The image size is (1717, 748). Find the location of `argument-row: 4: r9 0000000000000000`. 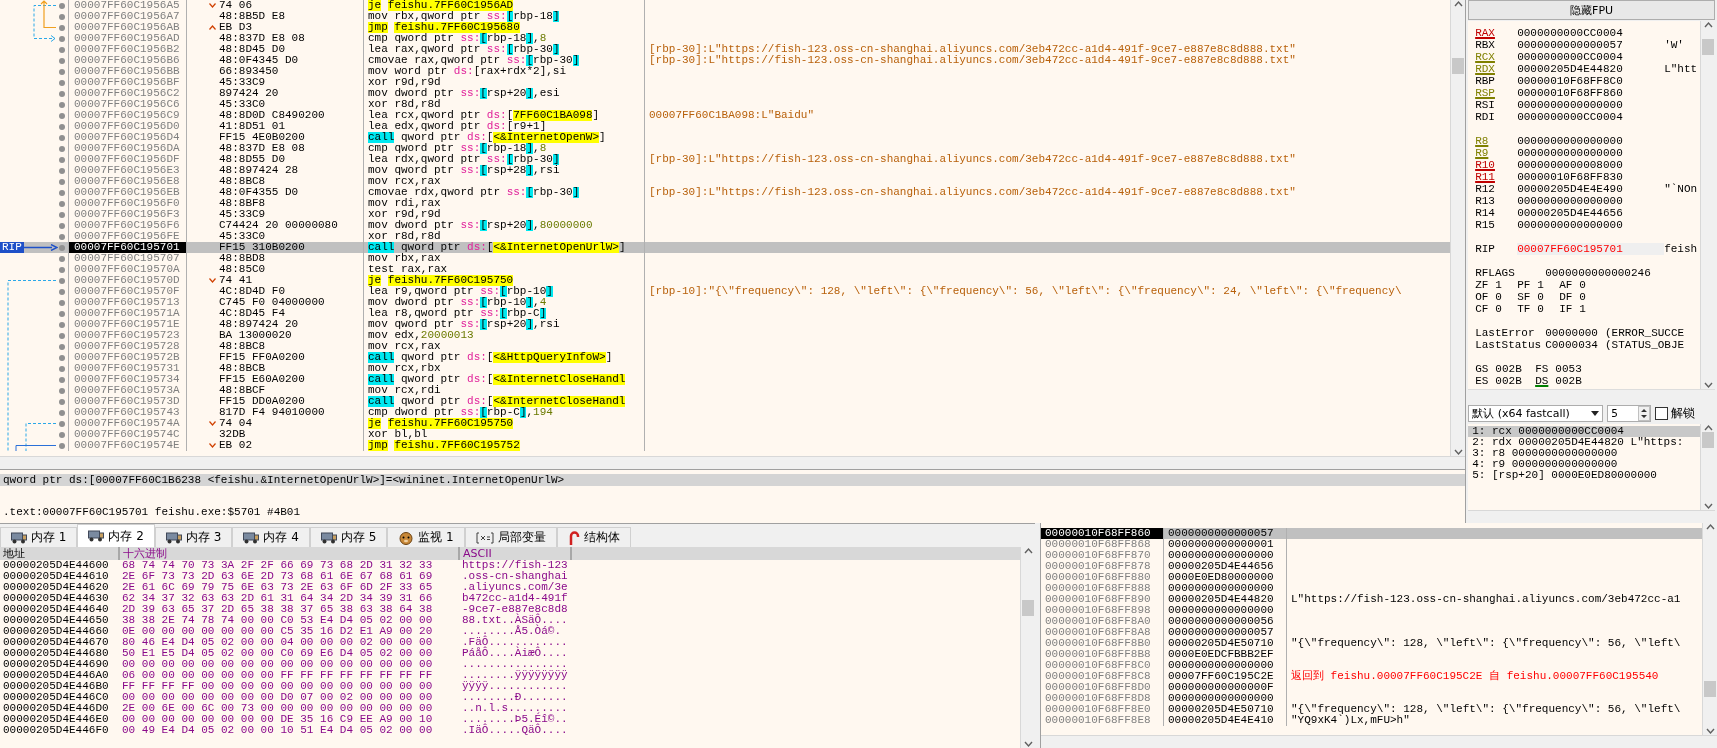

argument-row: 4: r9 0000000000000000 is located at coordinates (1584, 464).